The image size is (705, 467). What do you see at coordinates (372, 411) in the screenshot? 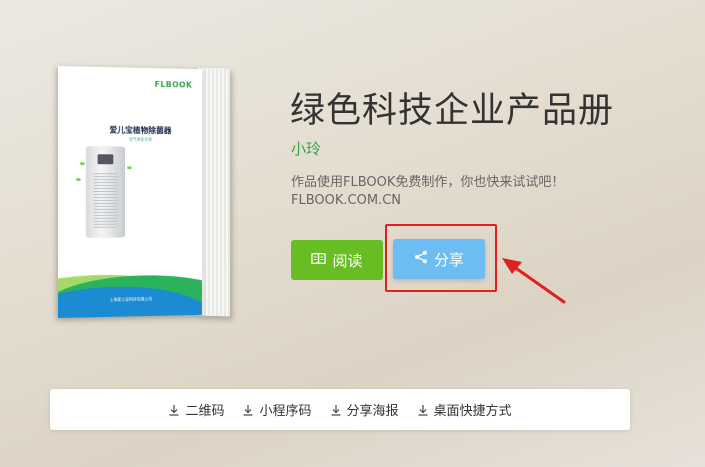
I see `share-poster-label: 分享海报` at bounding box center [372, 411].